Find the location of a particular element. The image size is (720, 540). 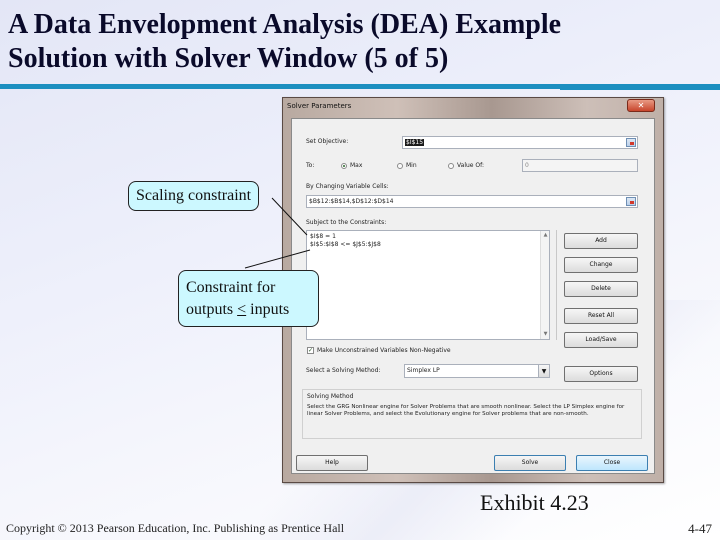

to-label: To: is located at coordinates (310, 165).